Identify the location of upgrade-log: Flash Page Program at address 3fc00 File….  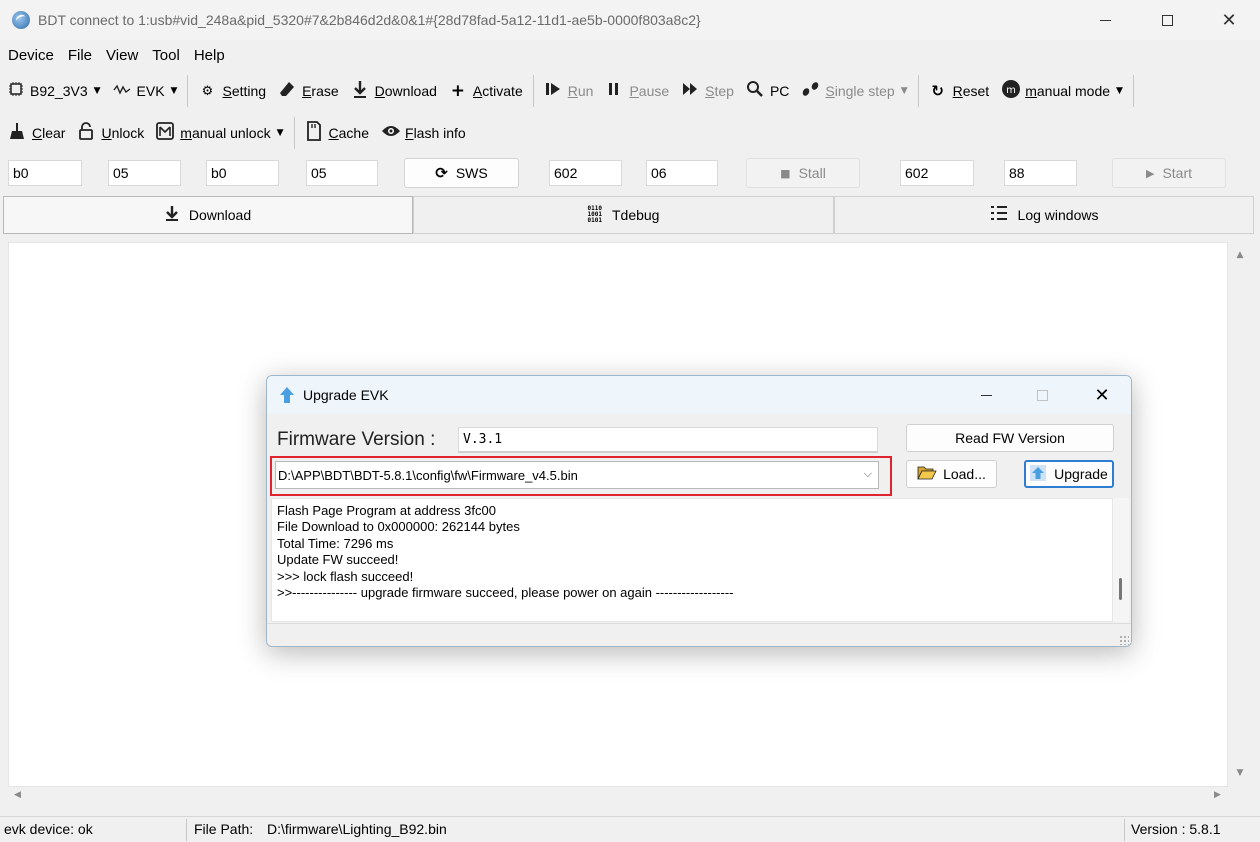
(692, 560).